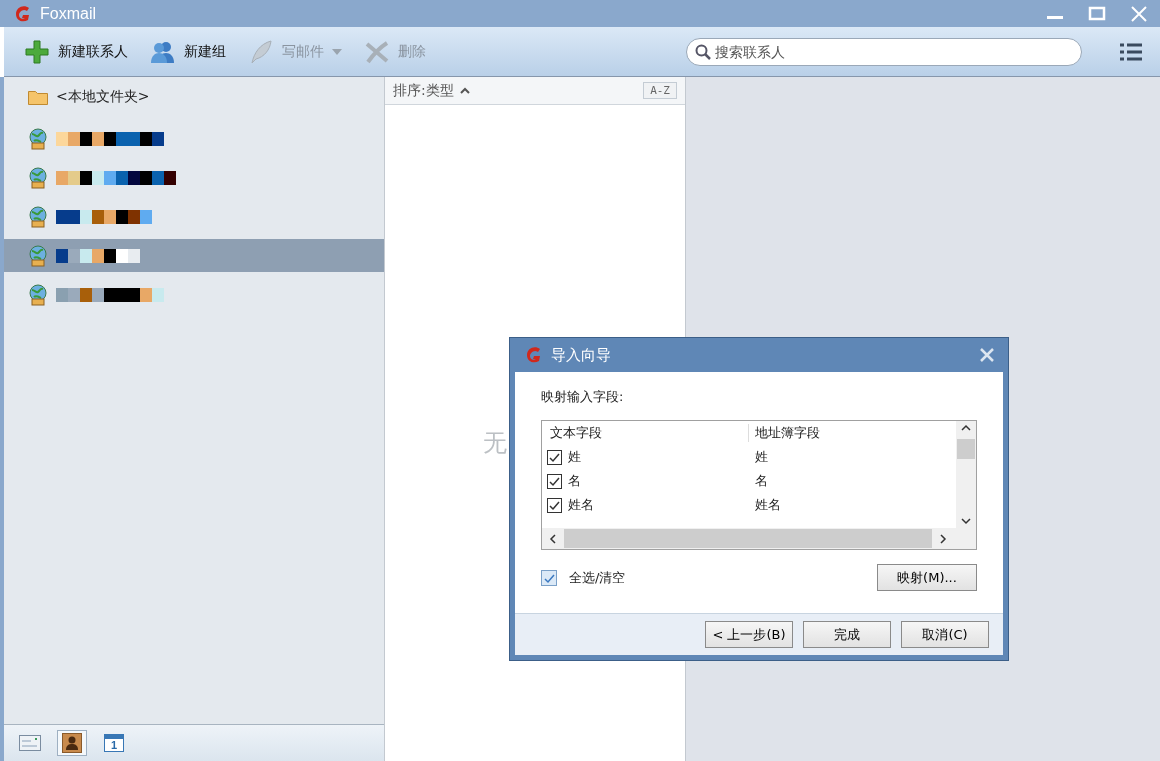  I want to click on table-cell-text: 姓, so click(761, 457).